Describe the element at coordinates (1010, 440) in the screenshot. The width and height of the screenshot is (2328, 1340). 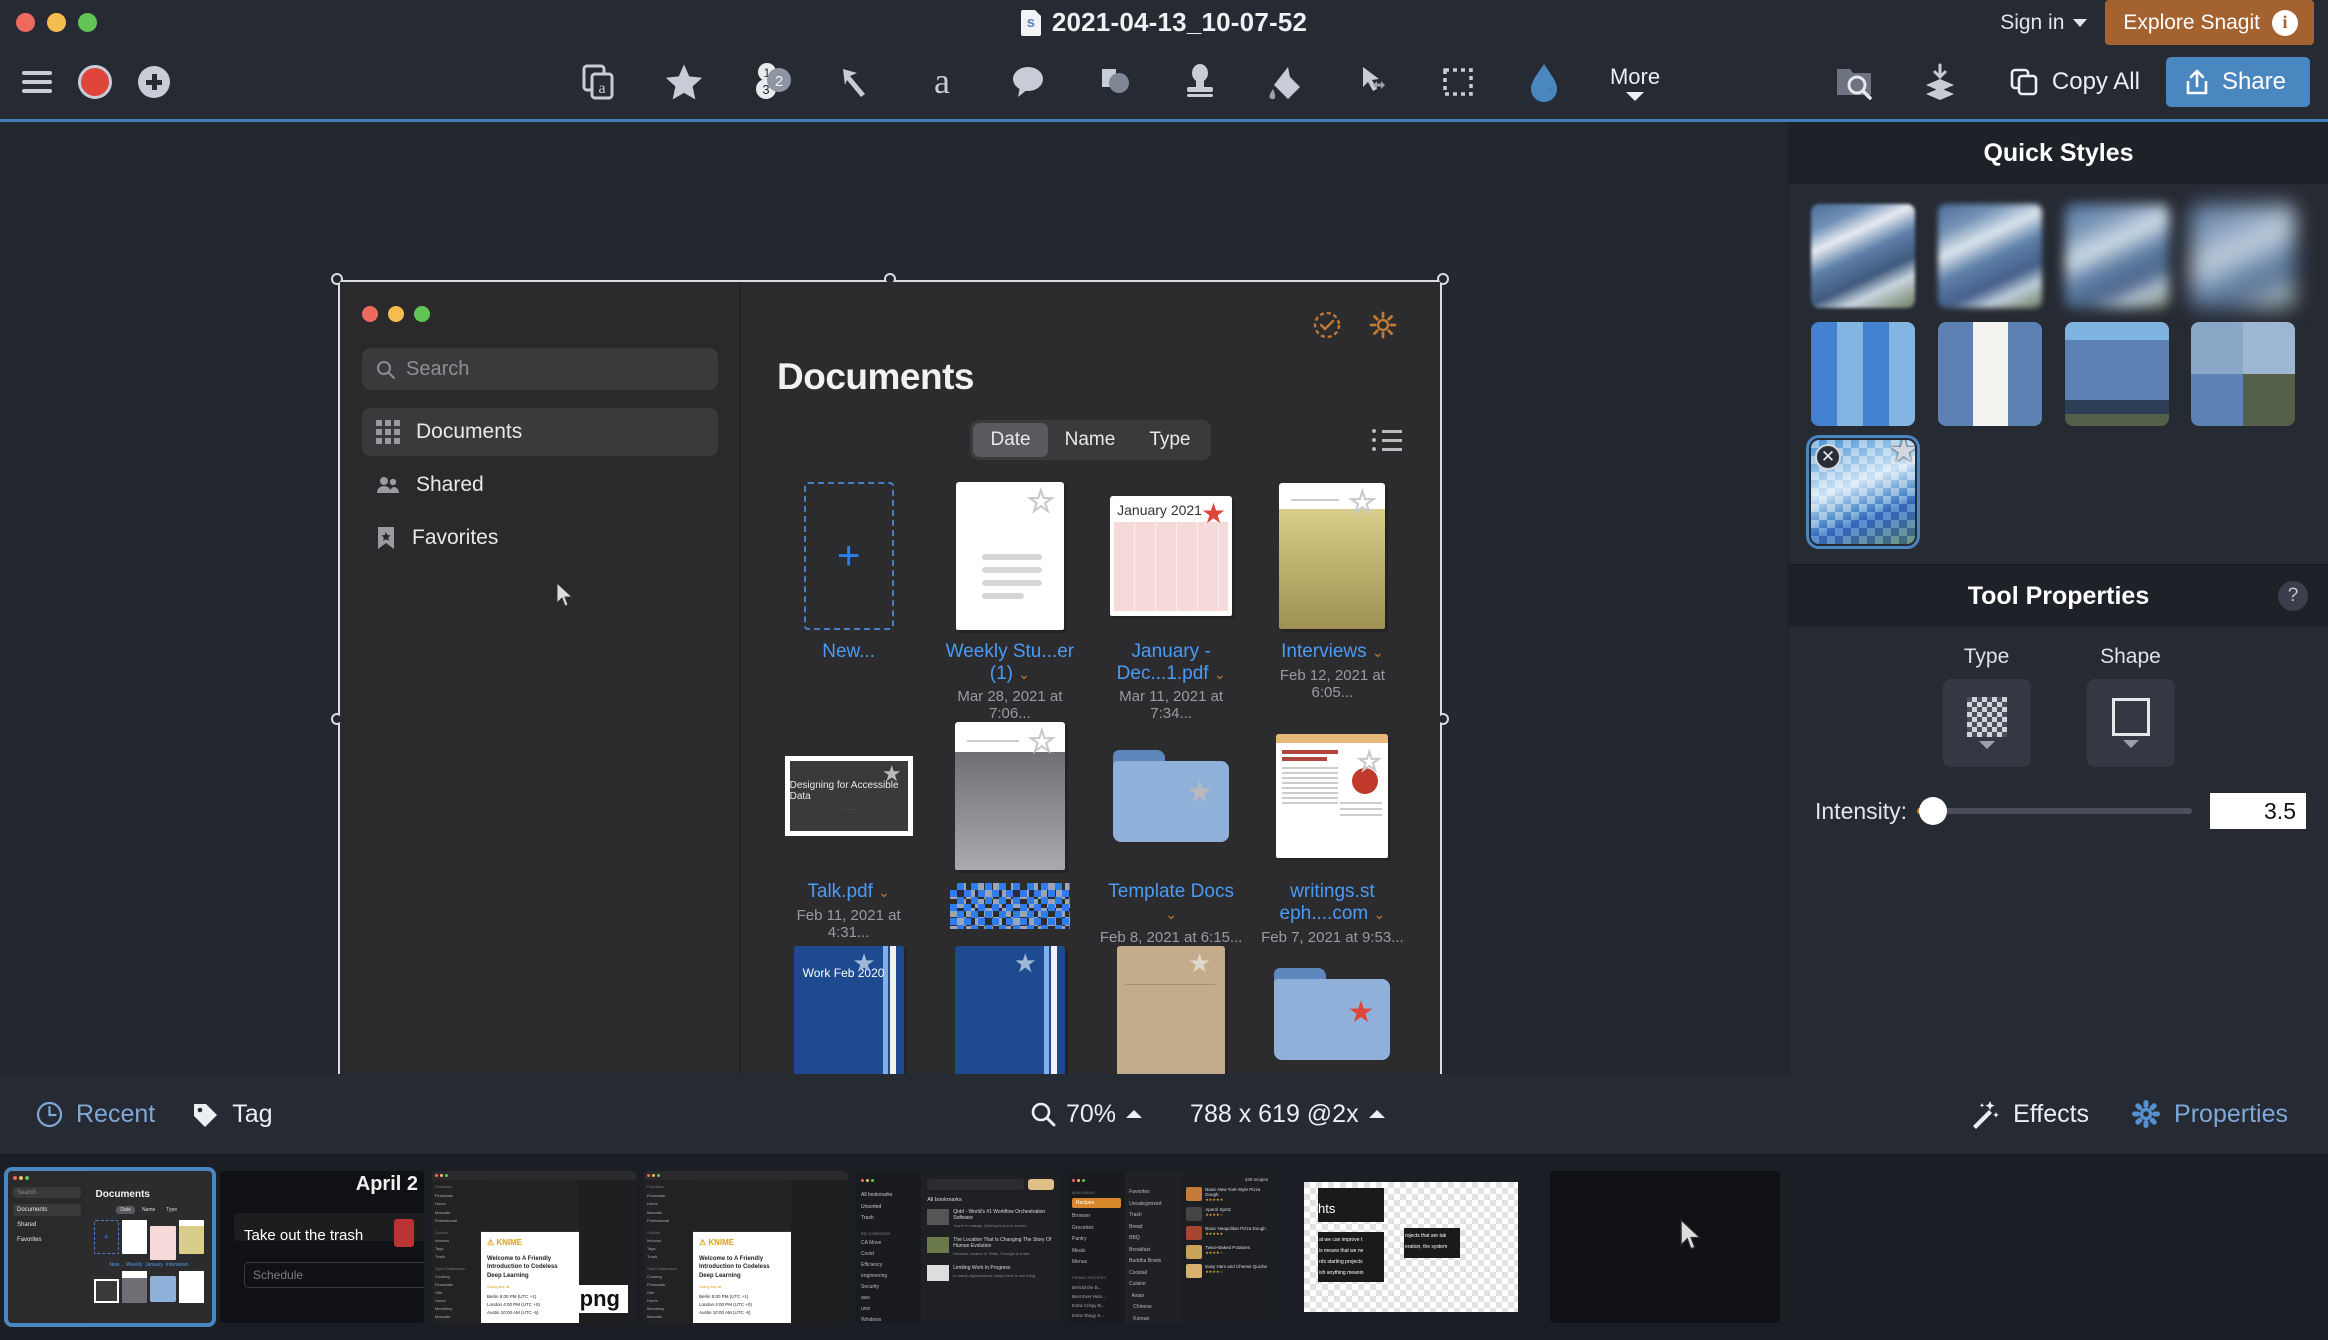
I see `sort-tab-date: Date` at that location.